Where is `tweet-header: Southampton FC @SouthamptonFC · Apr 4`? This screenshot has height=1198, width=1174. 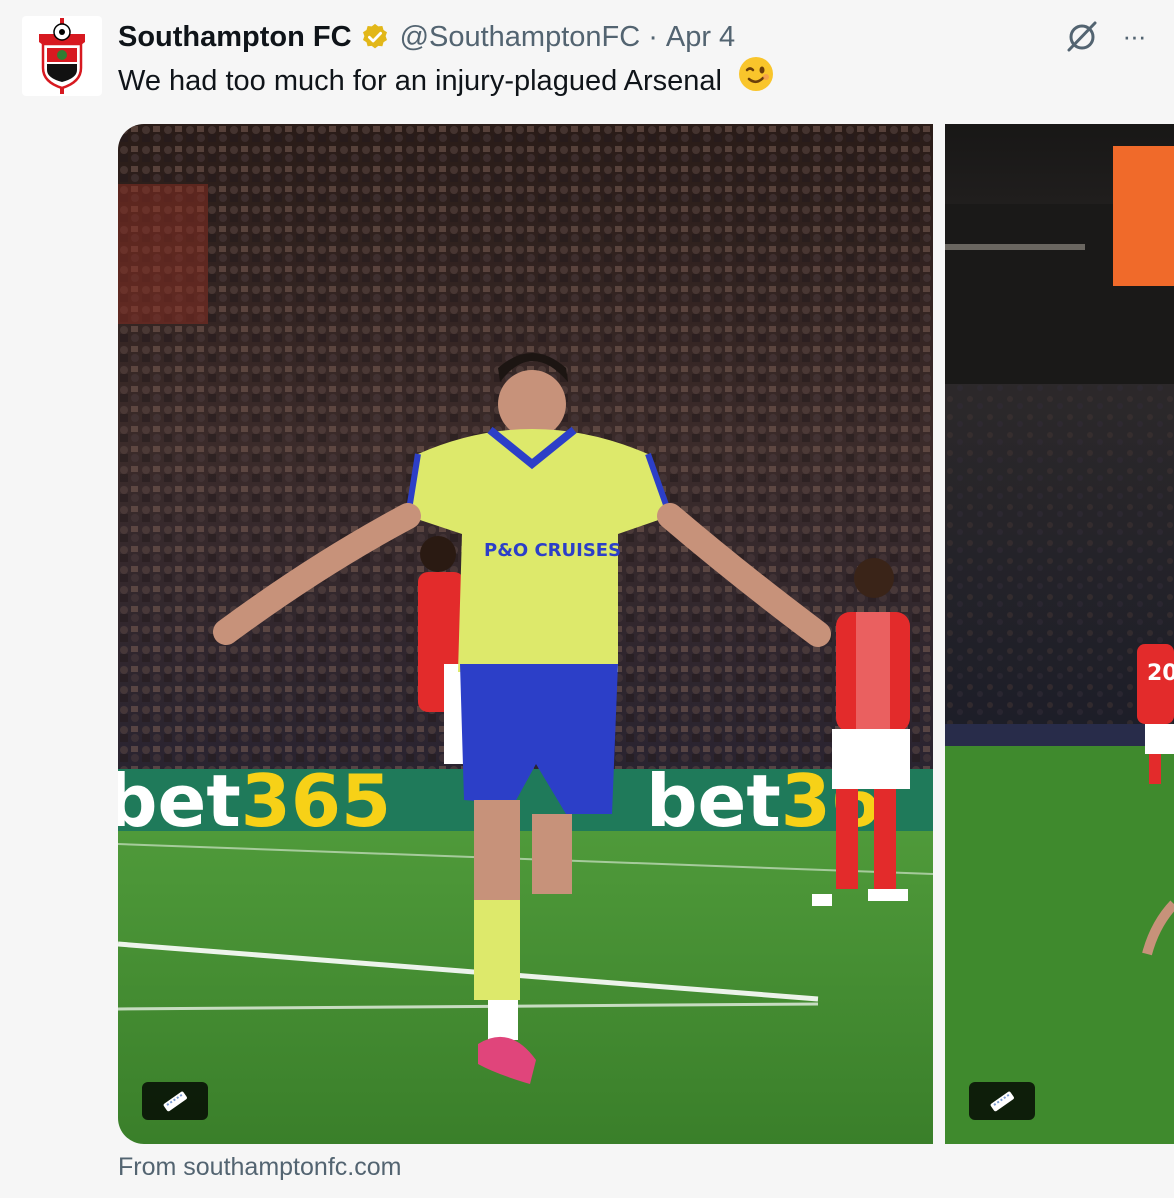
tweet-header: Southampton FC @SouthamptonFC · Apr 4 is located at coordinates (426, 37).